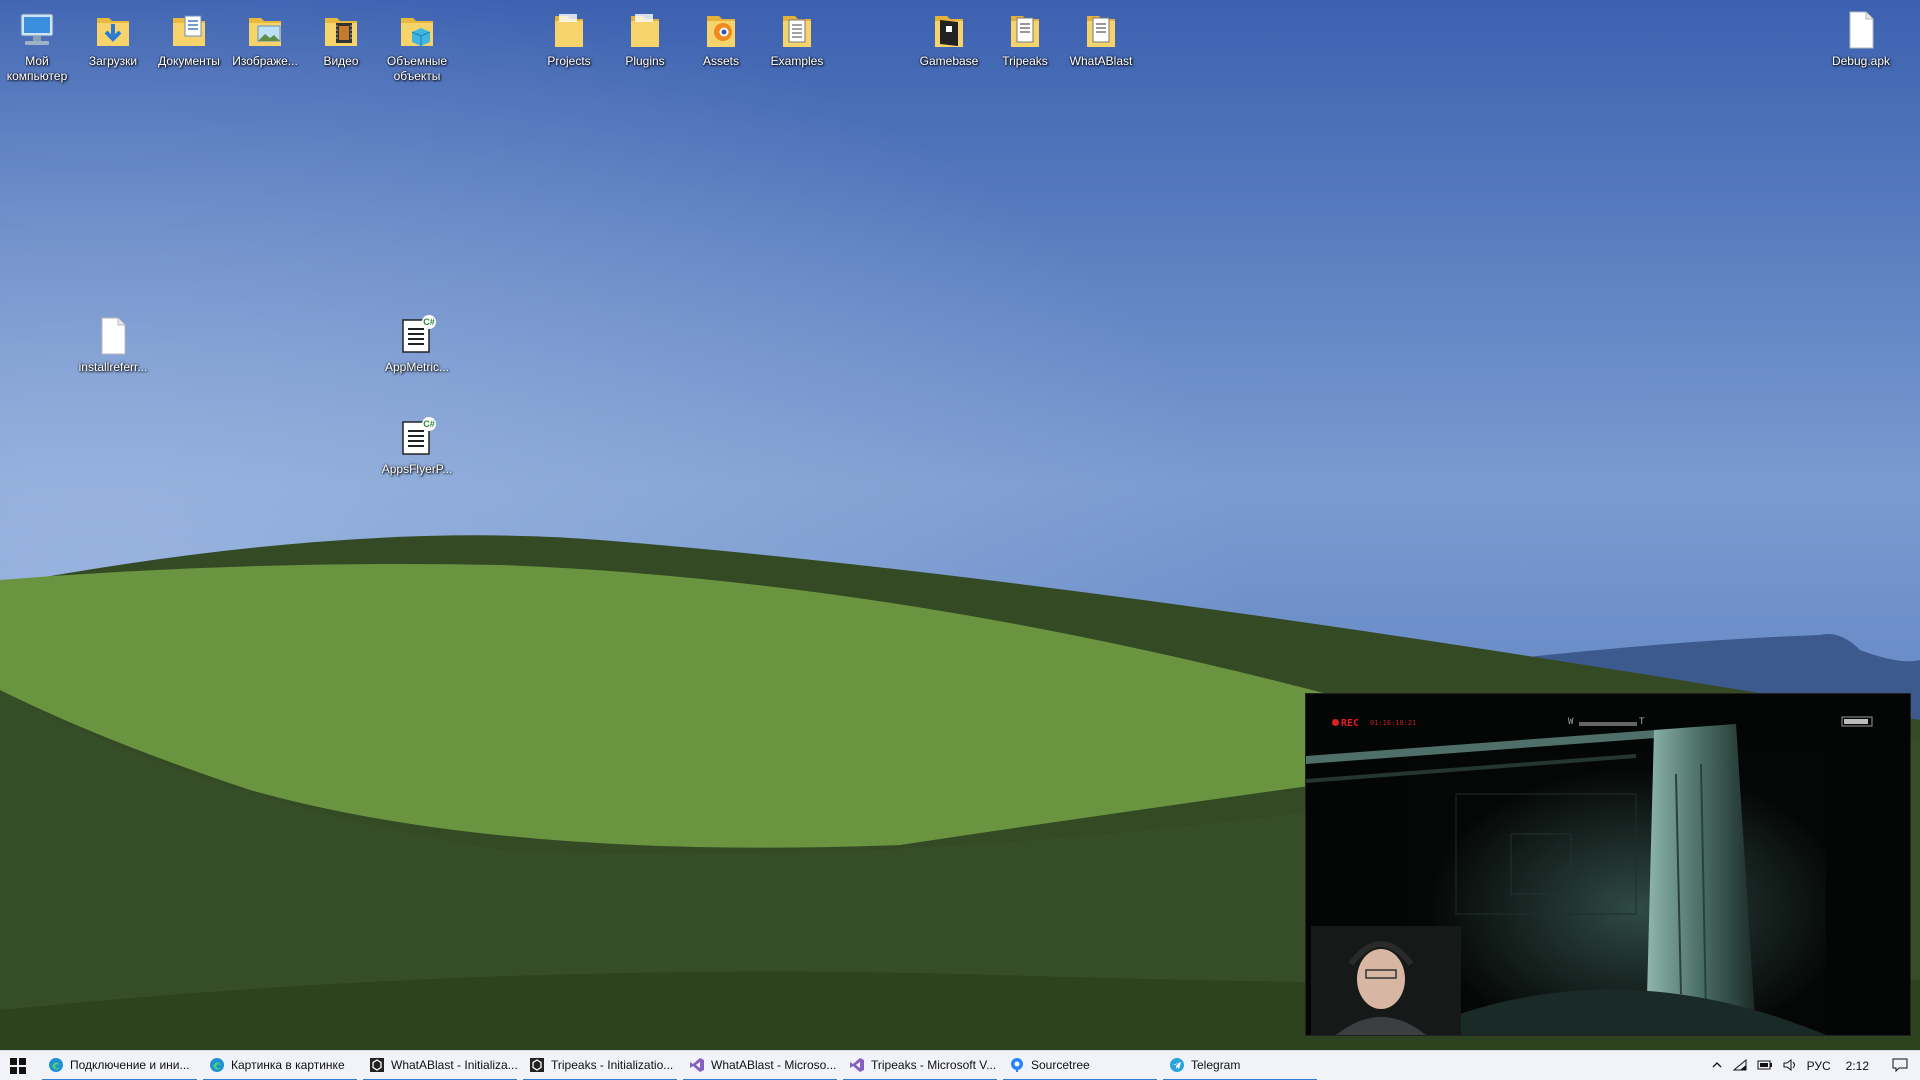 Image resolution: width=1920 pixels, height=1080 pixels. Describe the element at coordinates (113, 61) in the screenshot. I see `desktop-icon-label: Загрузки` at that location.